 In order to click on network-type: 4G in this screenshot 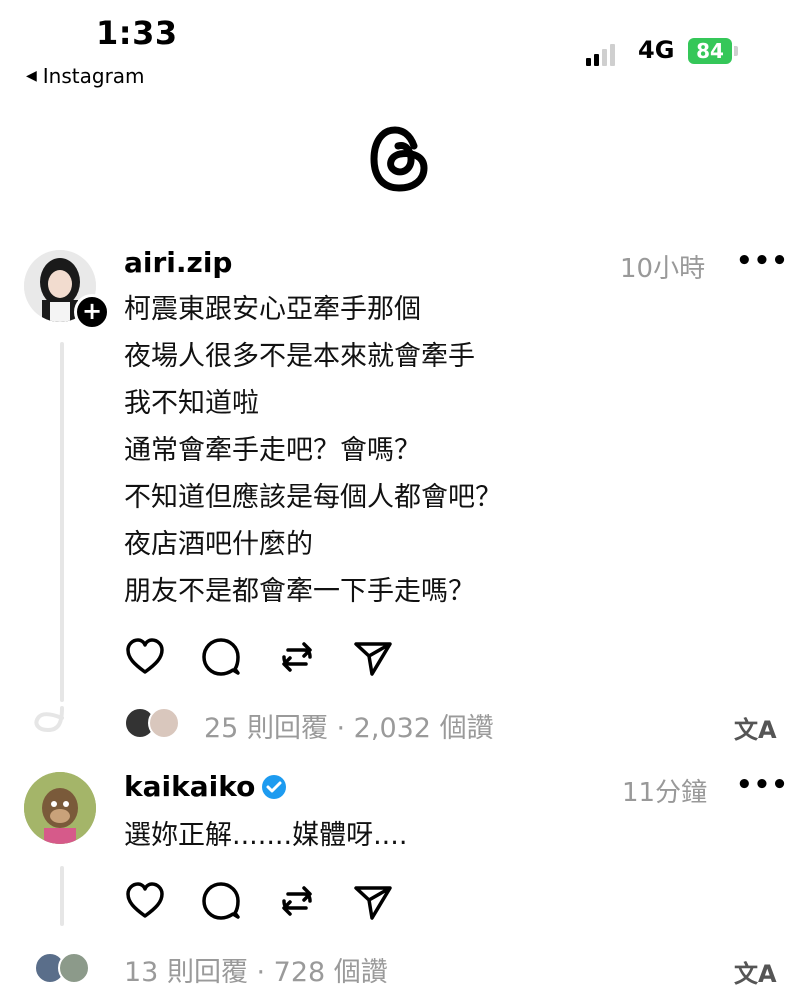, I will do `click(656, 50)`.